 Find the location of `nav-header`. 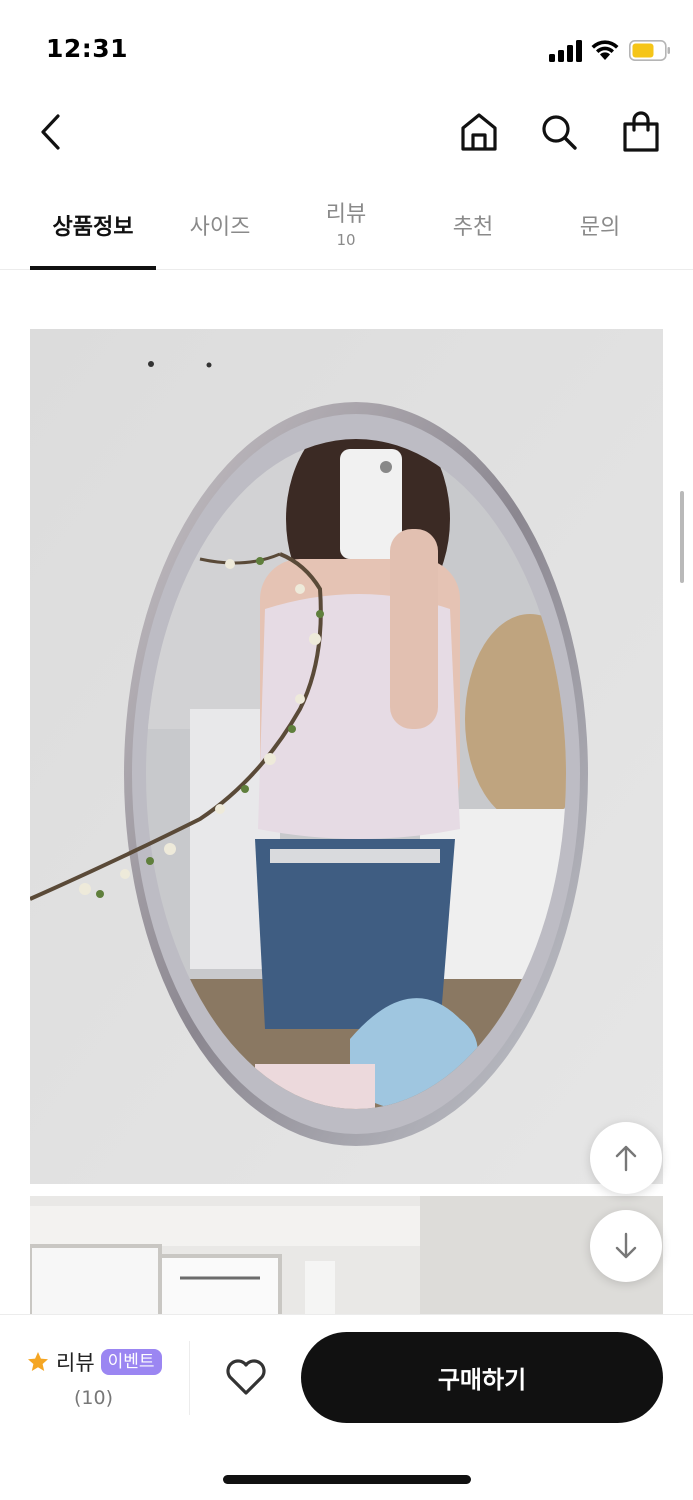

nav-header is located at coordinates (346, 140).